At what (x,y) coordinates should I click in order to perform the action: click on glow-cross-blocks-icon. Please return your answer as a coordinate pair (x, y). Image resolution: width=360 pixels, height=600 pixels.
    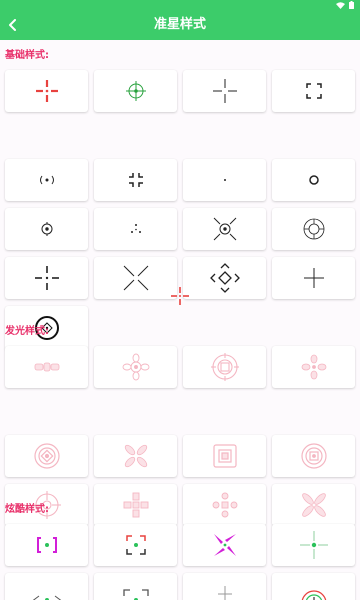
    Looking at the image, I should click on (135, 505).